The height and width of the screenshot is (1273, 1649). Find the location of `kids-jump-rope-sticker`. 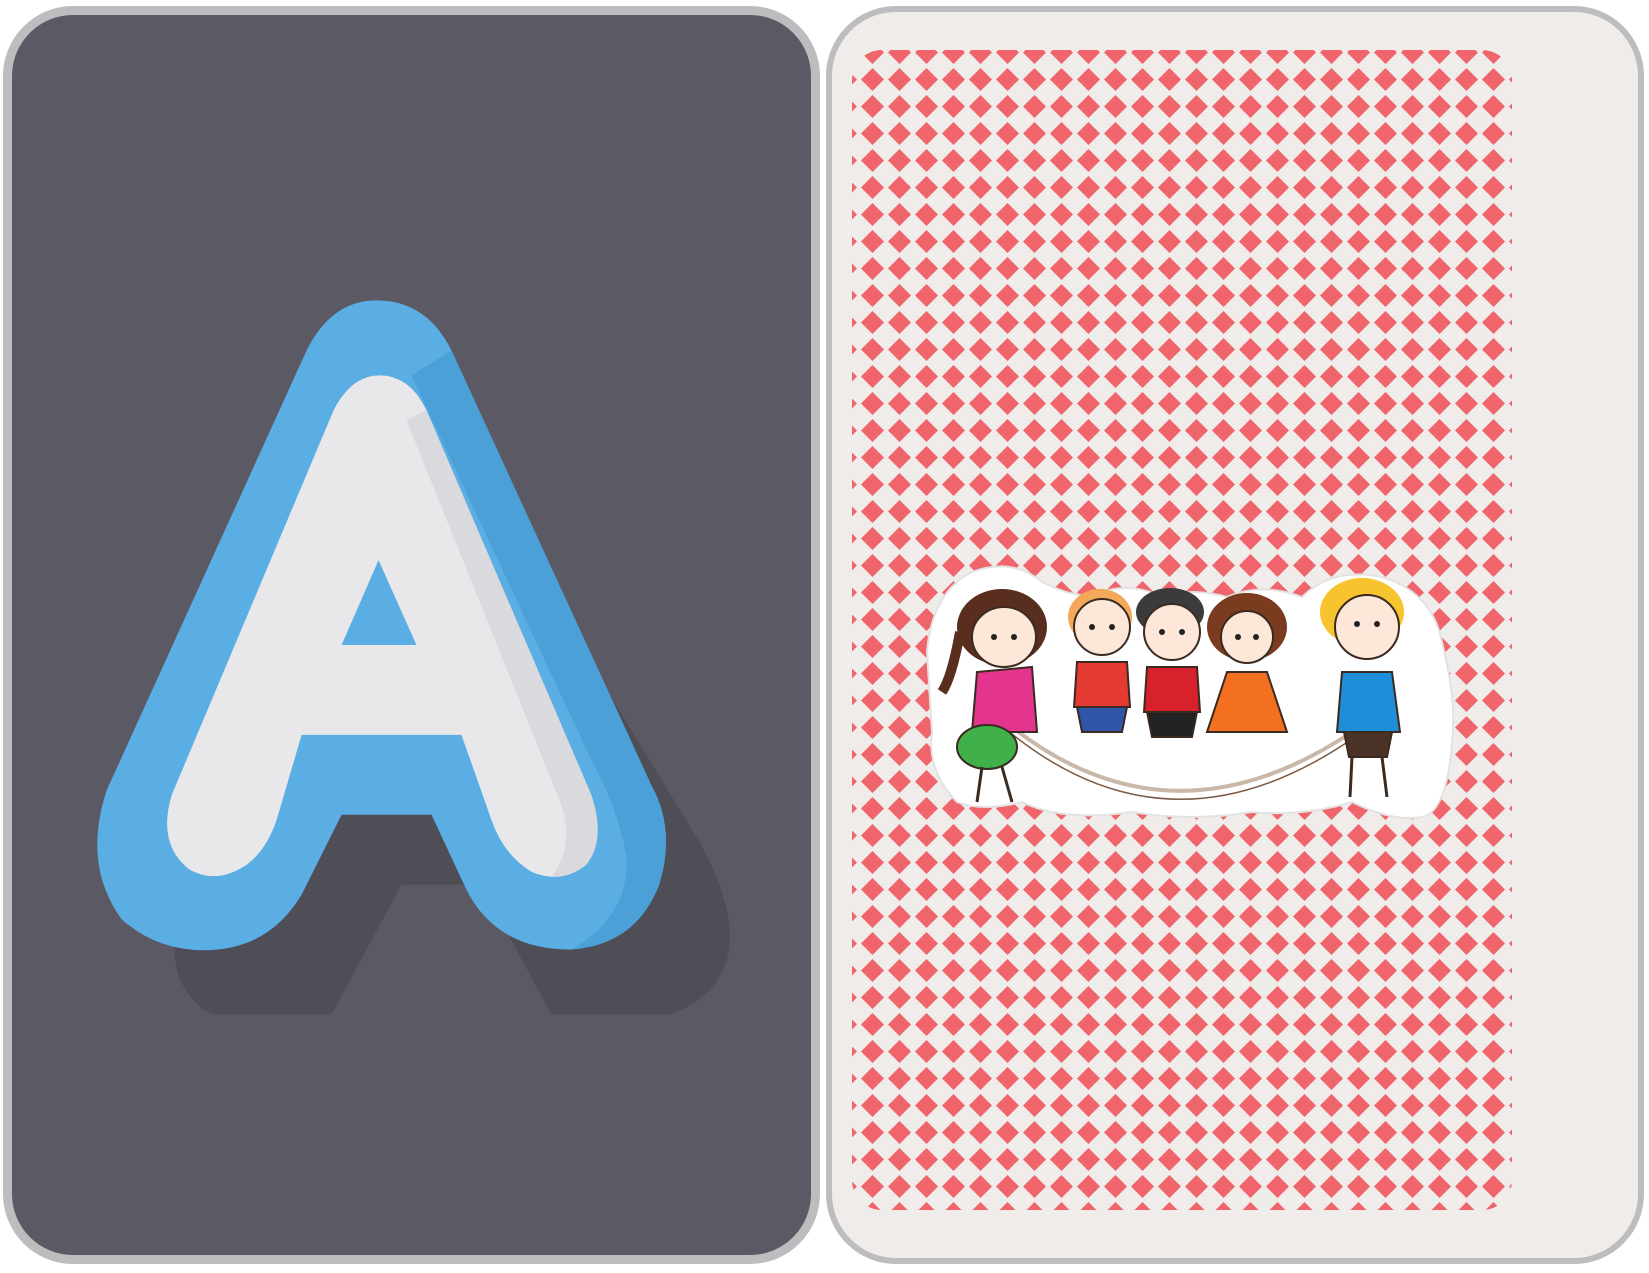

kids-jump-rope-sticker is located at coordinates (1190, 692).